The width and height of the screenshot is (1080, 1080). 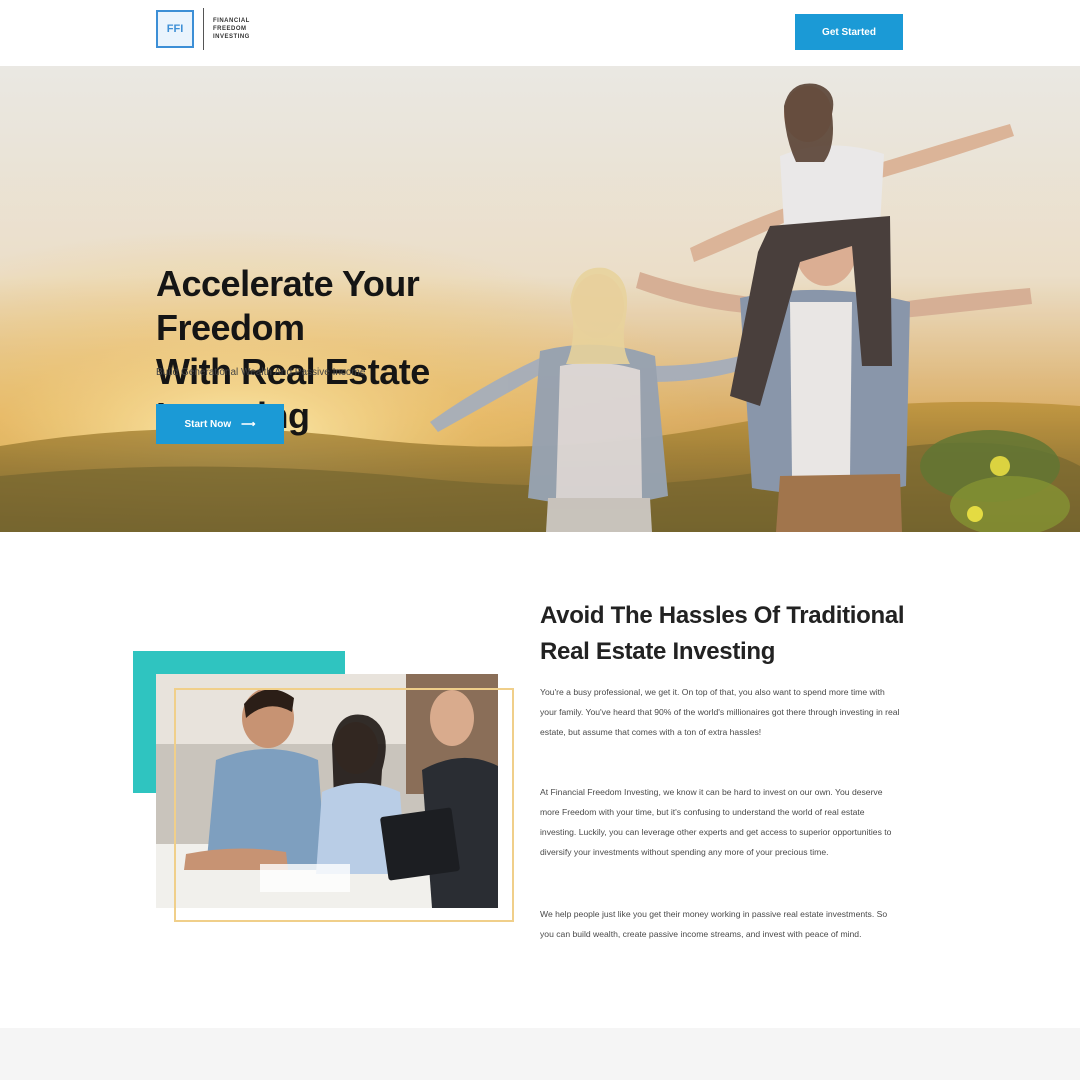 What do you see at coordinates (175, 29) in the screenshot?
I see `logo-mark: FFI` at bounding box center [175, 29].